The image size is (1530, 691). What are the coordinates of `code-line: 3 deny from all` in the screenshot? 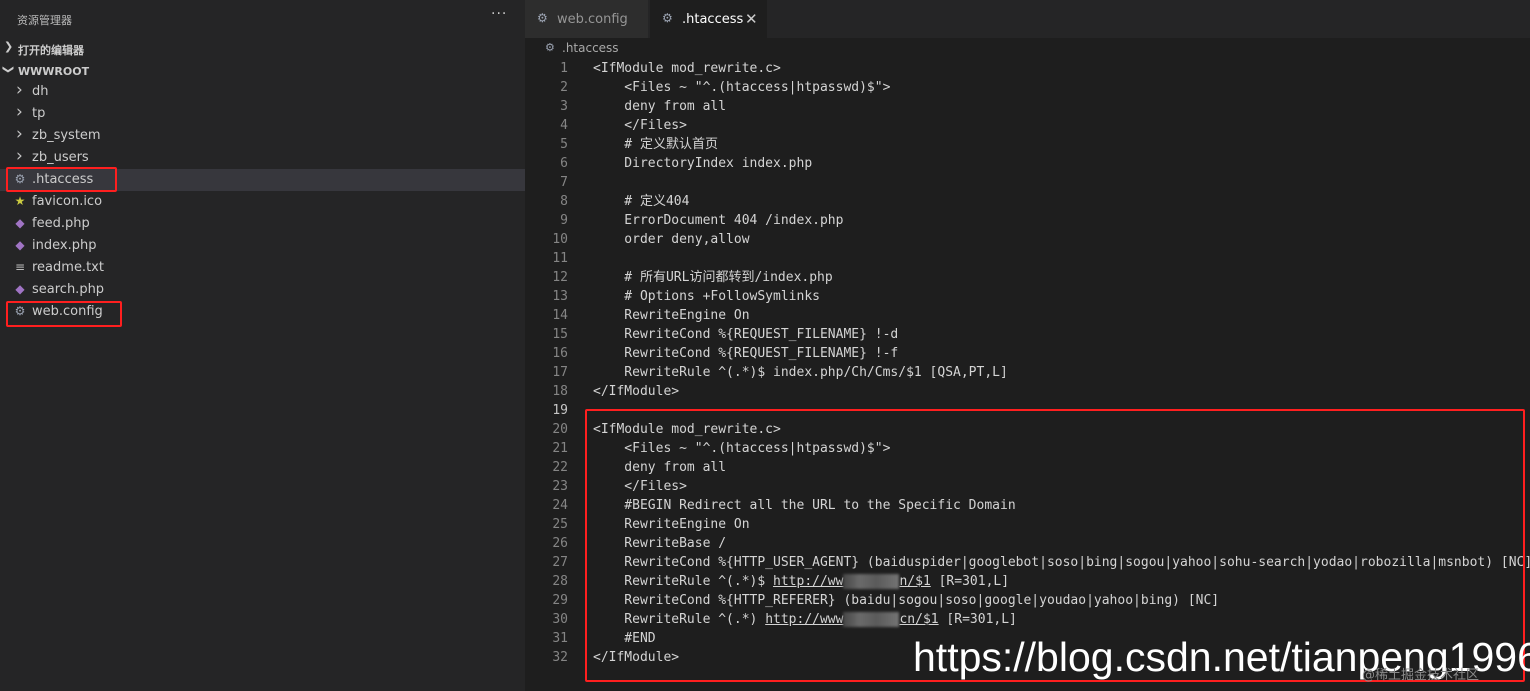 It's located at (1027, 106).